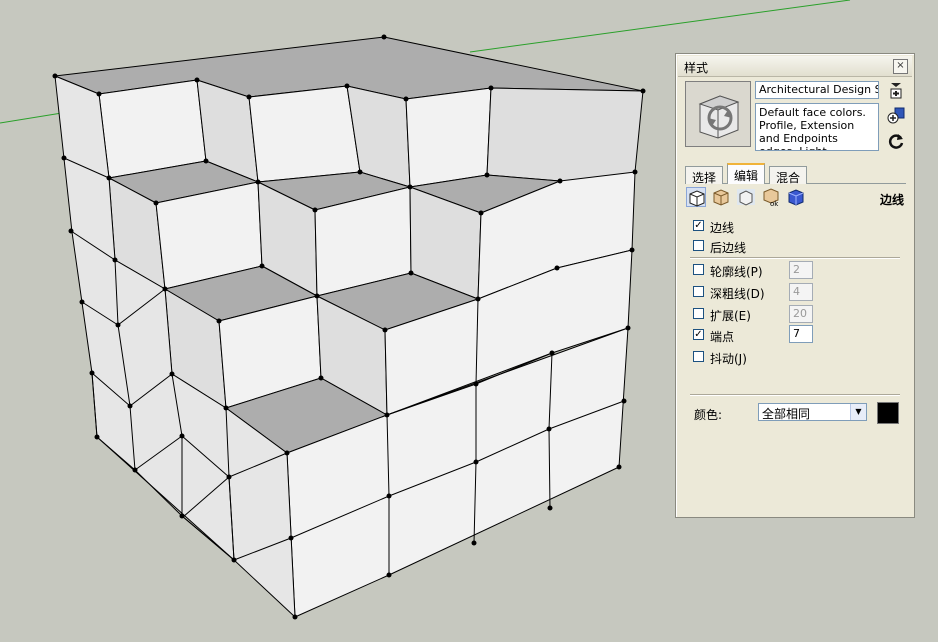 The width and height of the screenshot is (938, 642). What do you see at coordinates (774, 203) in the screenshot?
I see `svg-text: ok` at bounding box center [774, 203].